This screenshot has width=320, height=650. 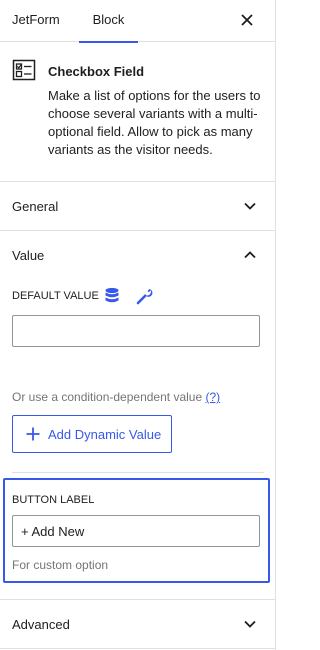 What do you see at coordinates (53, 500) in the screenshot?
I see `button-label-title: BUTTON LABEL` at bounding box center [53, 500].